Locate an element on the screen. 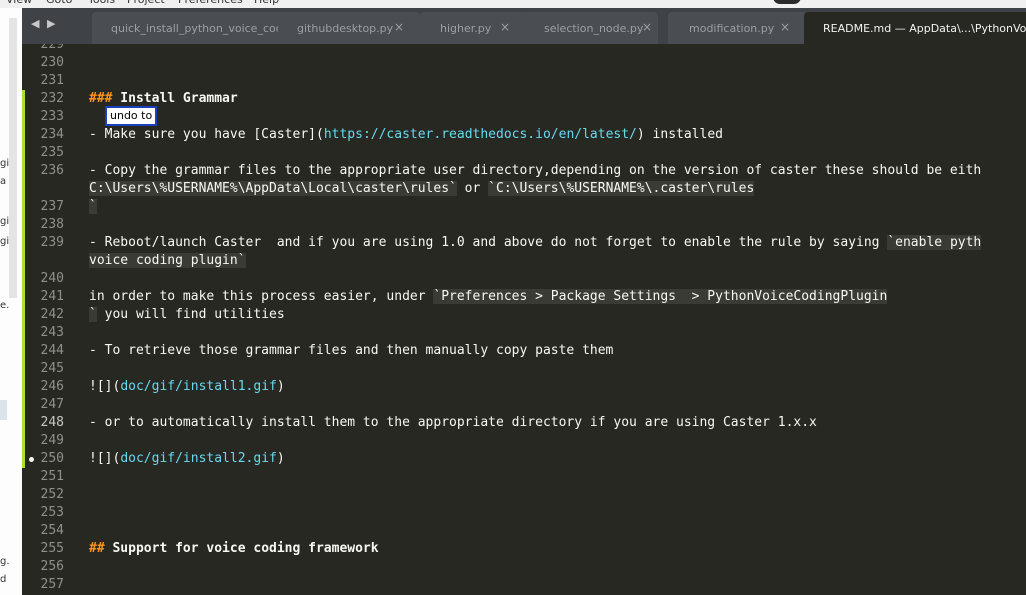  tab-label: modification.py is located at coordinates (732, 28).